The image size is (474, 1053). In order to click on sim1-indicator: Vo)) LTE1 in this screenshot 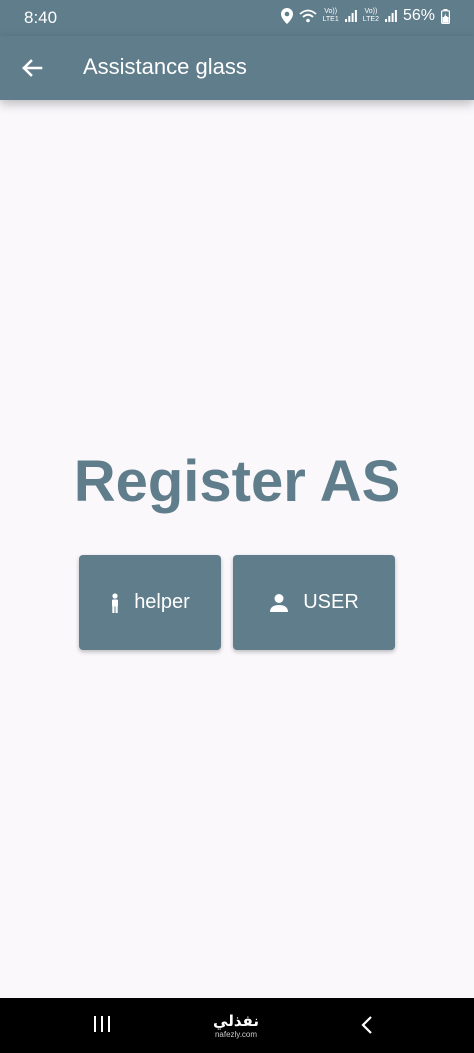, I will do `click(331, 16)`.